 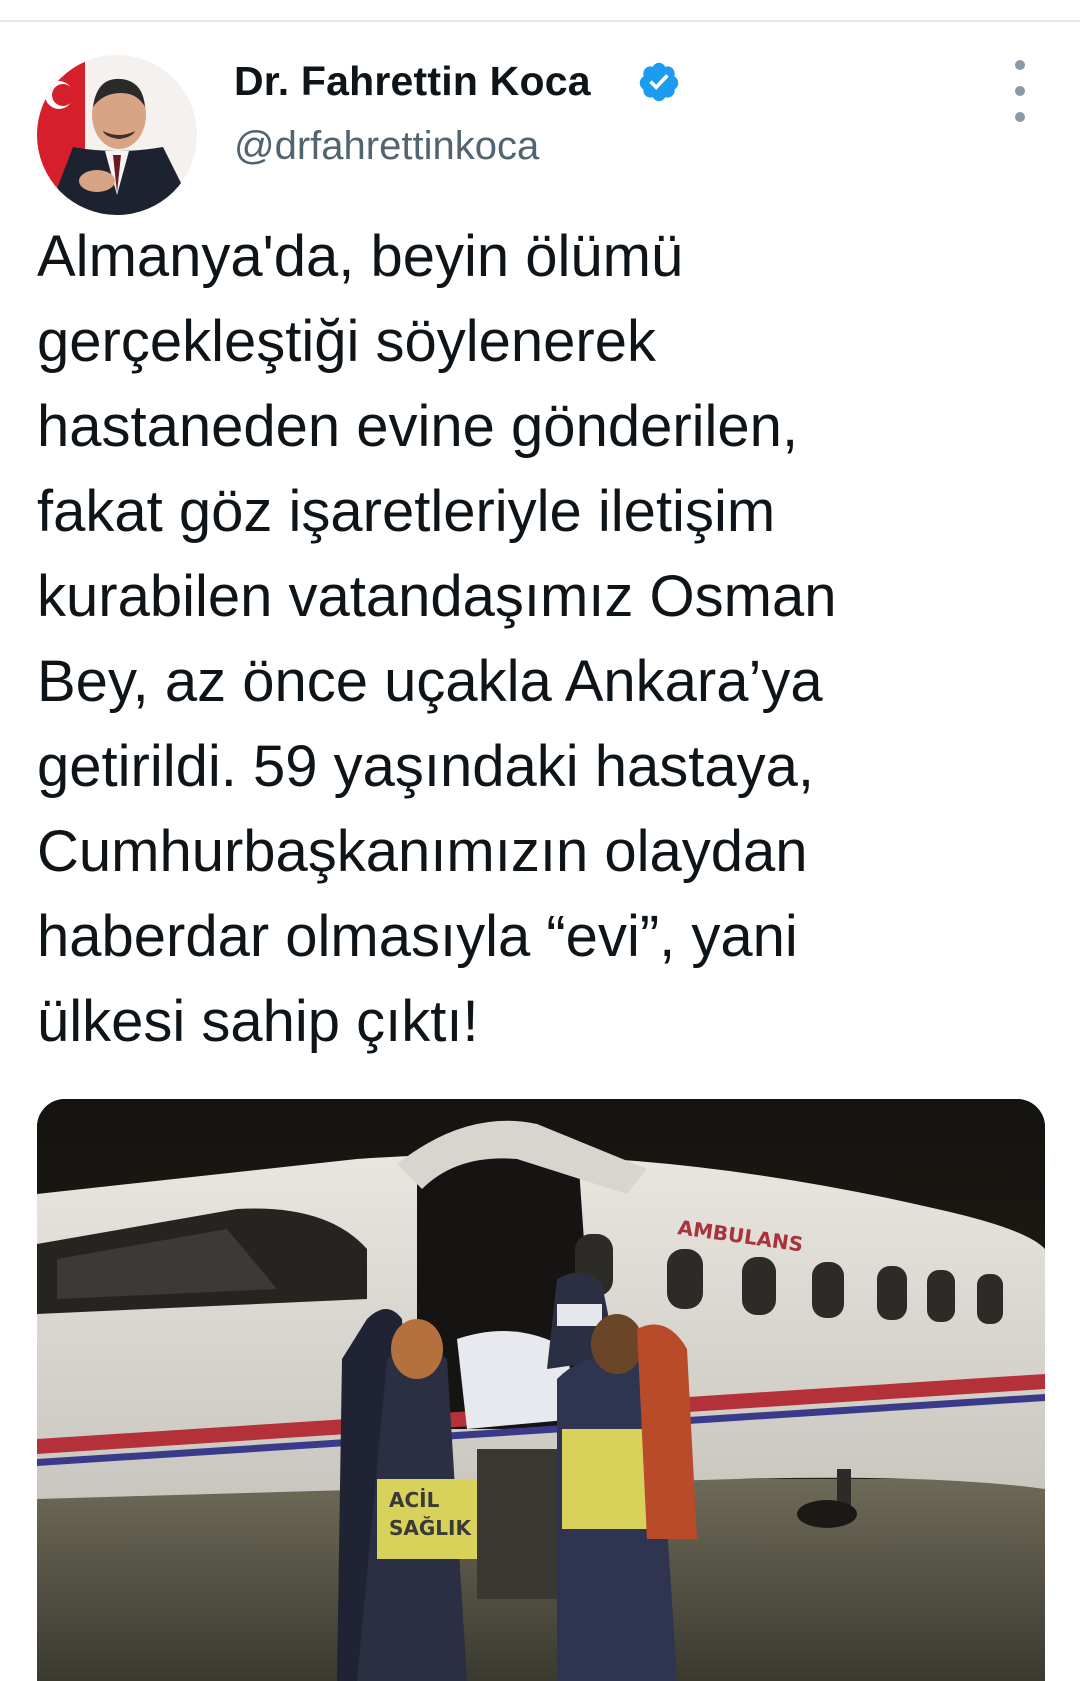 What do you see at coordinates (414, 1500) in the screenshot?
I see `vest-lettering-line1: ACİL` at bounding box center [414, 1500].